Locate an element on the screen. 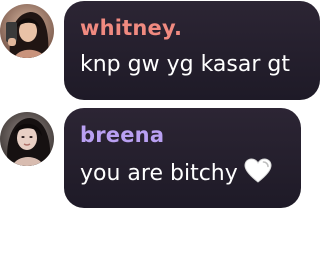  white-heart-icon is located at coordinates (258, 175).